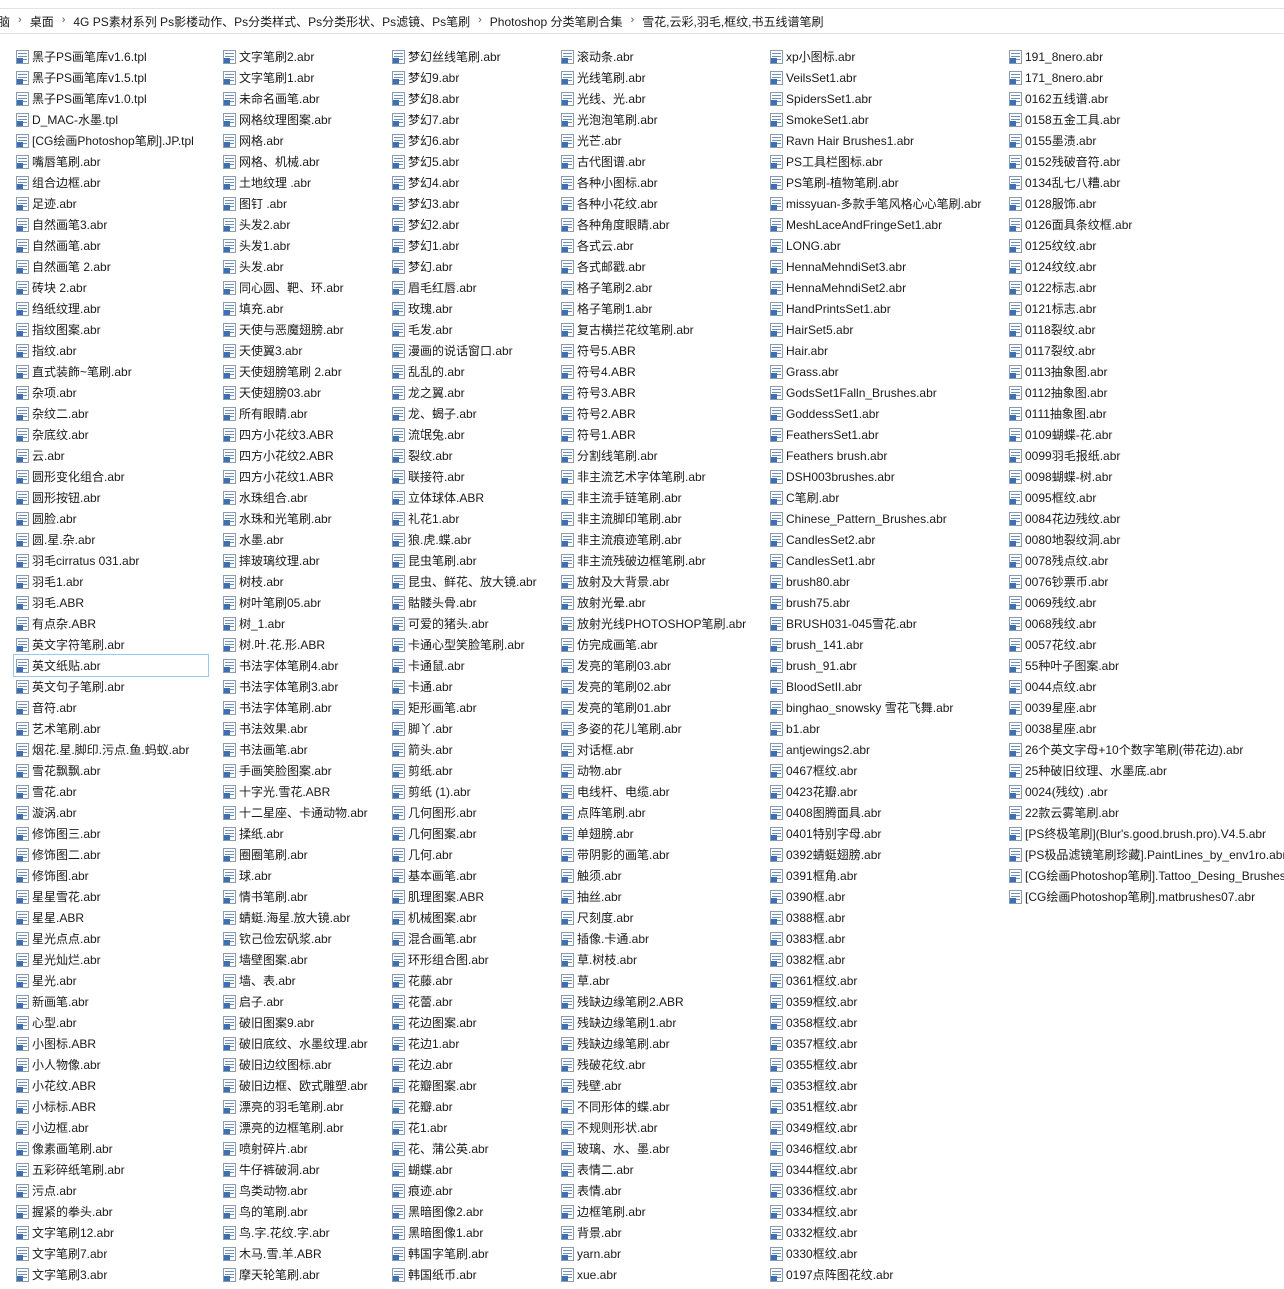 This screenshot has width=1284, height=1289. I want to click on file-item: 天使翅膀笔刷 2.abr, so click(303, 371).